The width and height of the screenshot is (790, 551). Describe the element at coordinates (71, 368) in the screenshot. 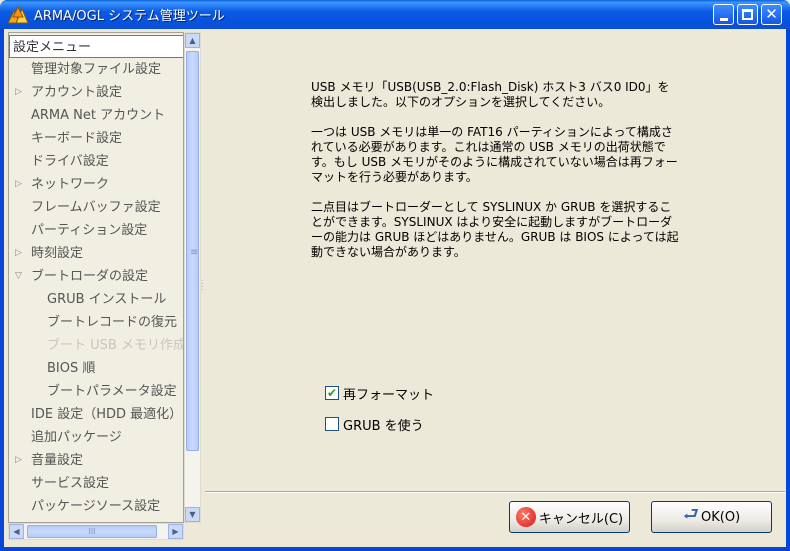

I see `menu-item-label: BIOS 順` at that location.